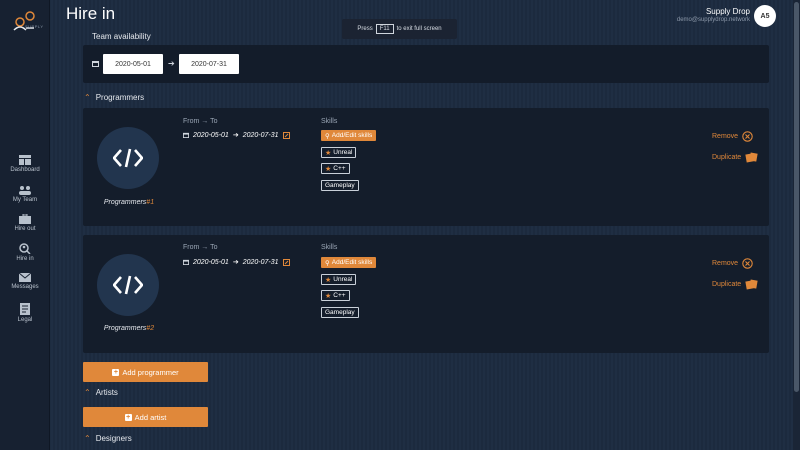  What do you see at coordinates (108, 438) in the screenshot?
I see `designers-section-toggle: ⌃ Designers` at bounding box center [108, 438].